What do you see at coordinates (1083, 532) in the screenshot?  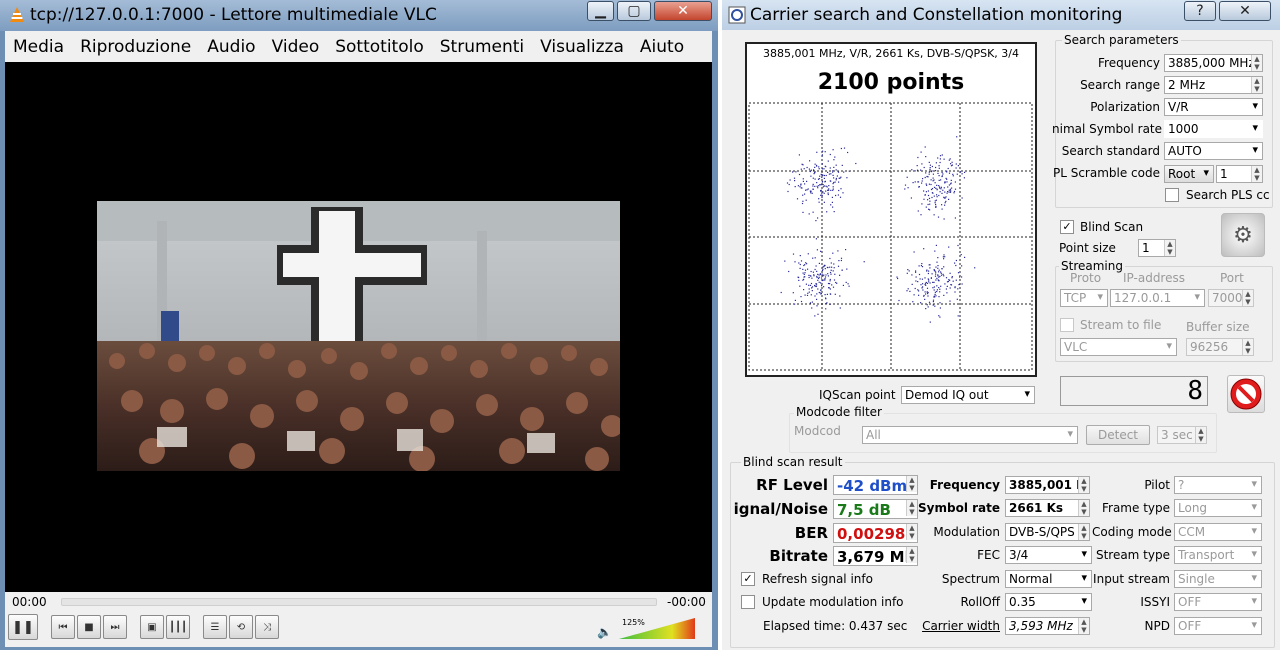 I see `modulation-spinner: ▲ ▼` at bounding box center [1083, 532].